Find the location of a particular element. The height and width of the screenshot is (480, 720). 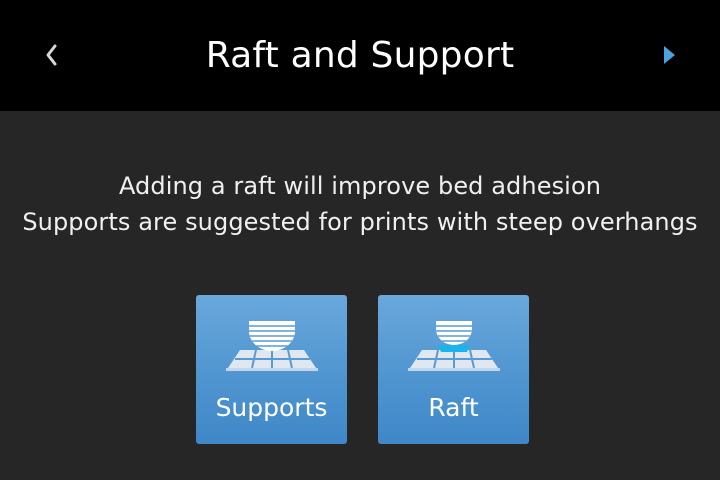

page-title: Raft and Support is located at coordinates (360, 55).